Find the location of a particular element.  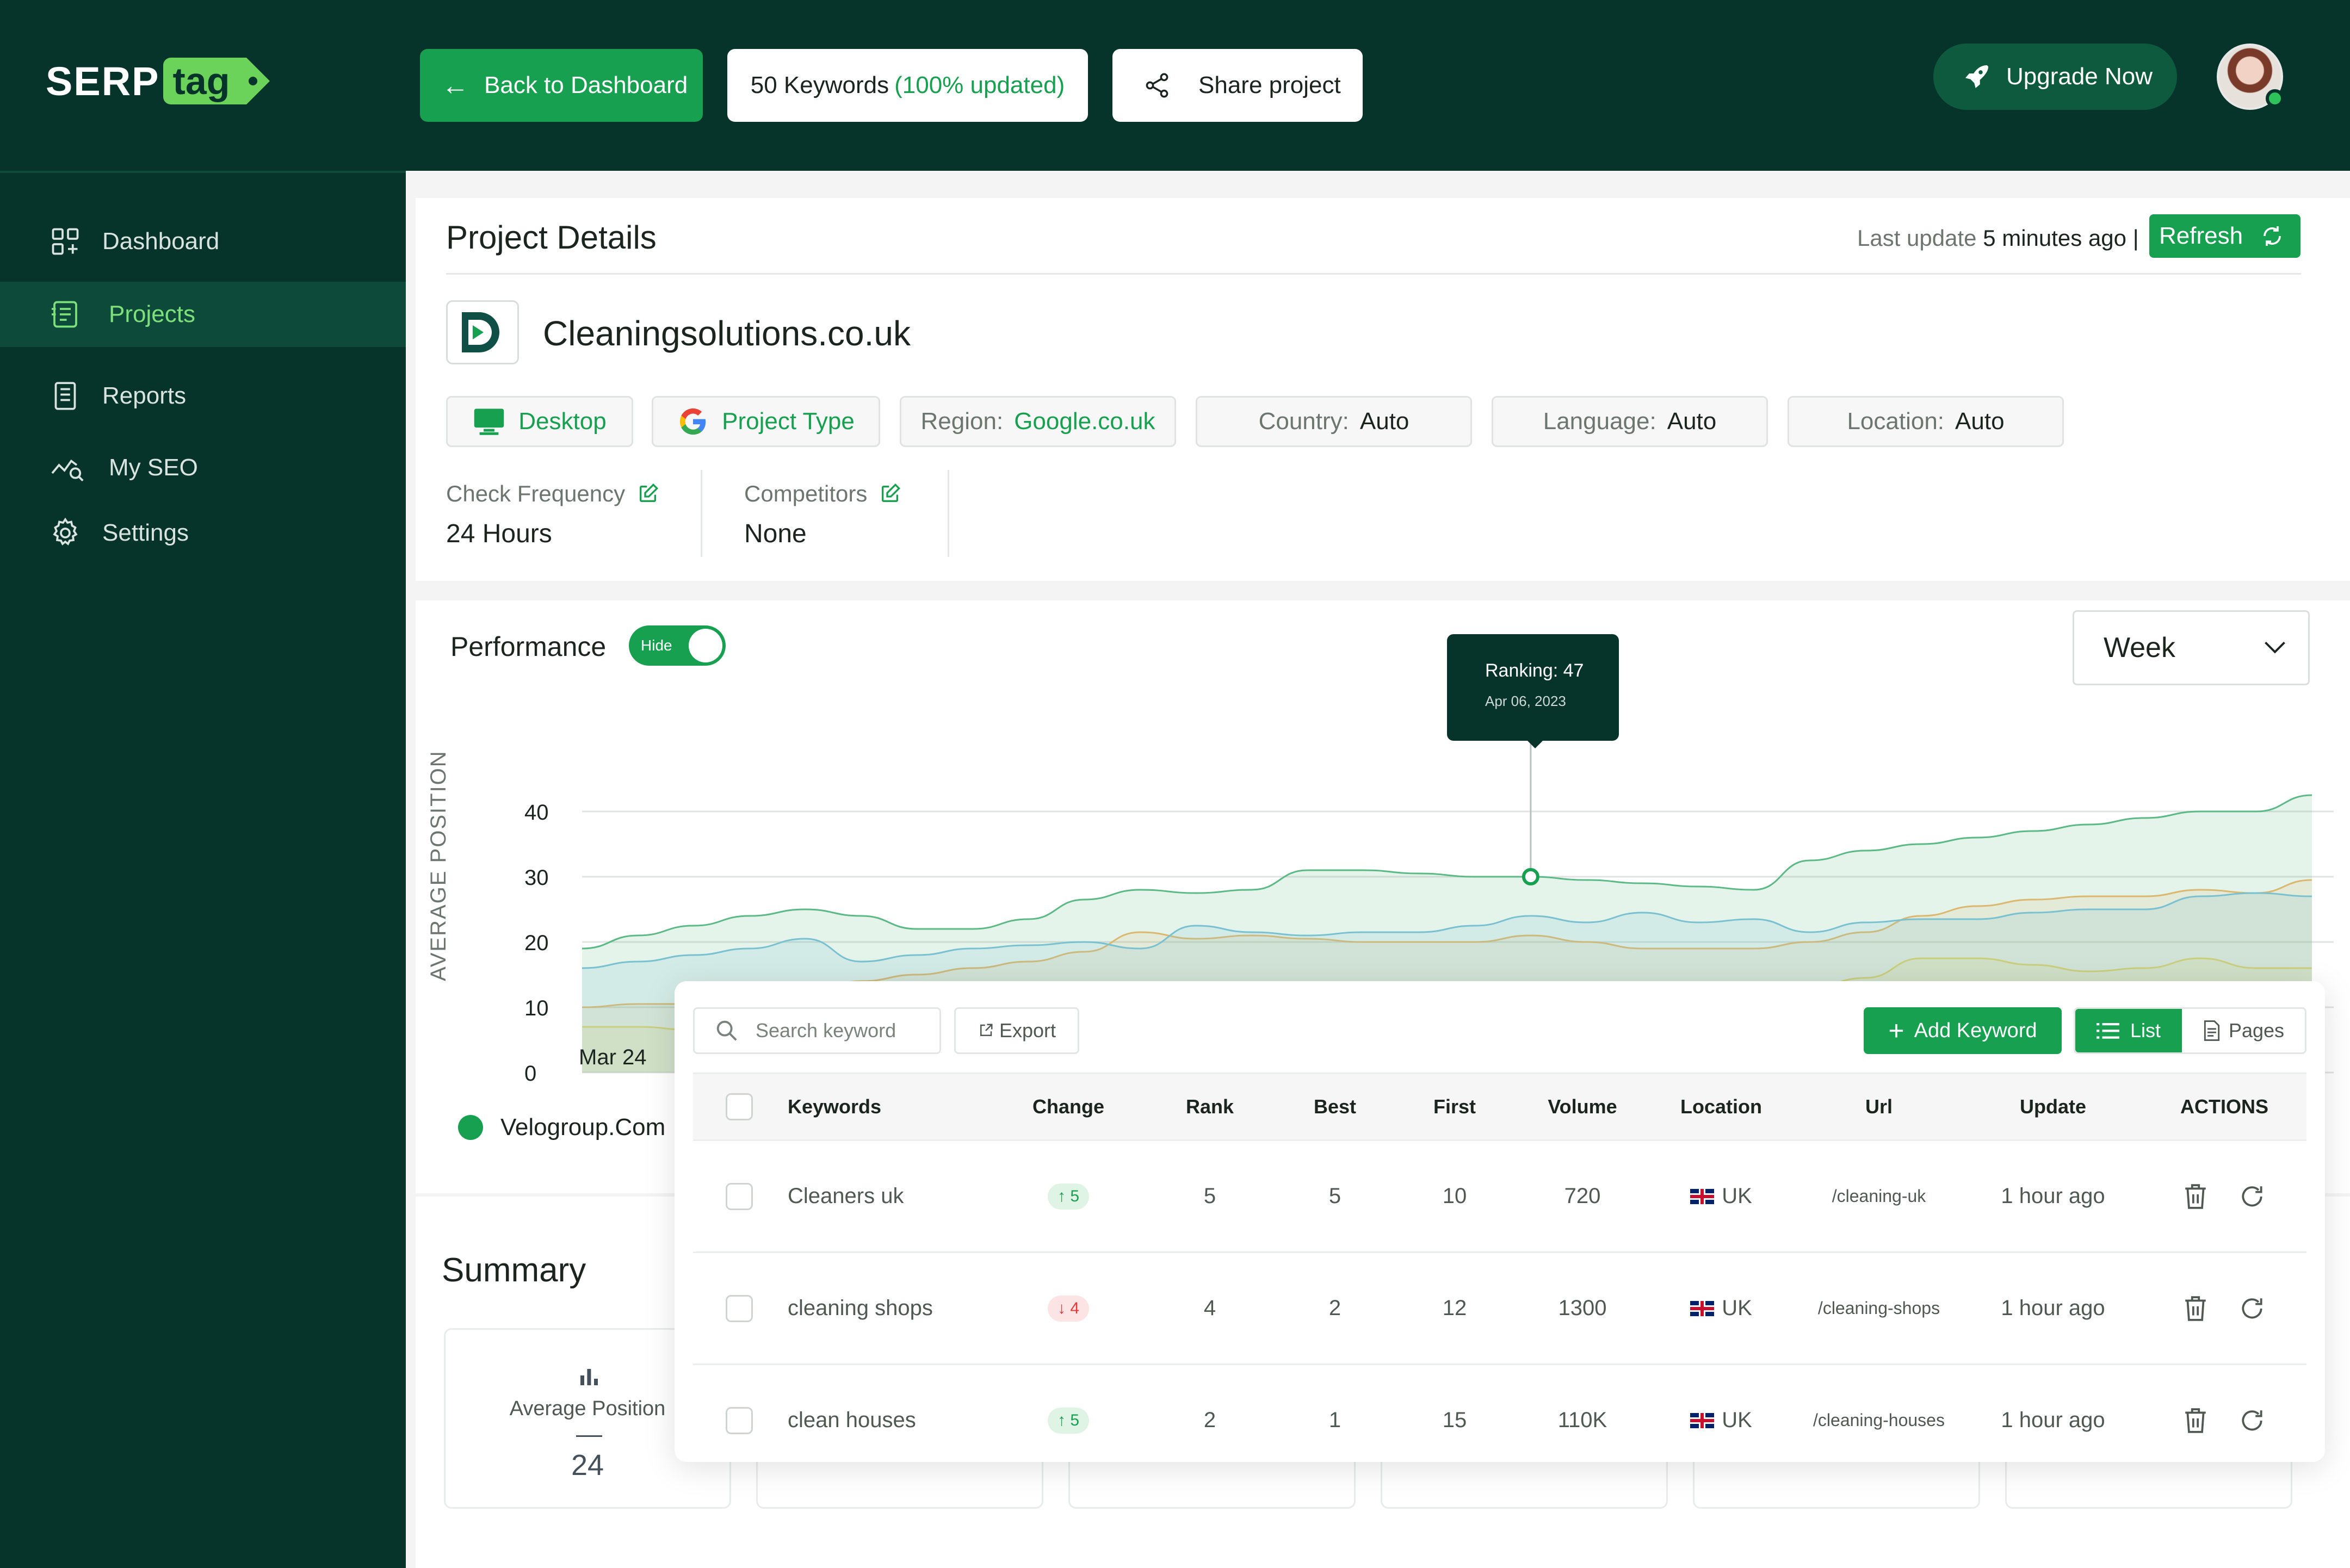

add-keyword-label: Add Keyword is located at coordinates (1975, 1030).